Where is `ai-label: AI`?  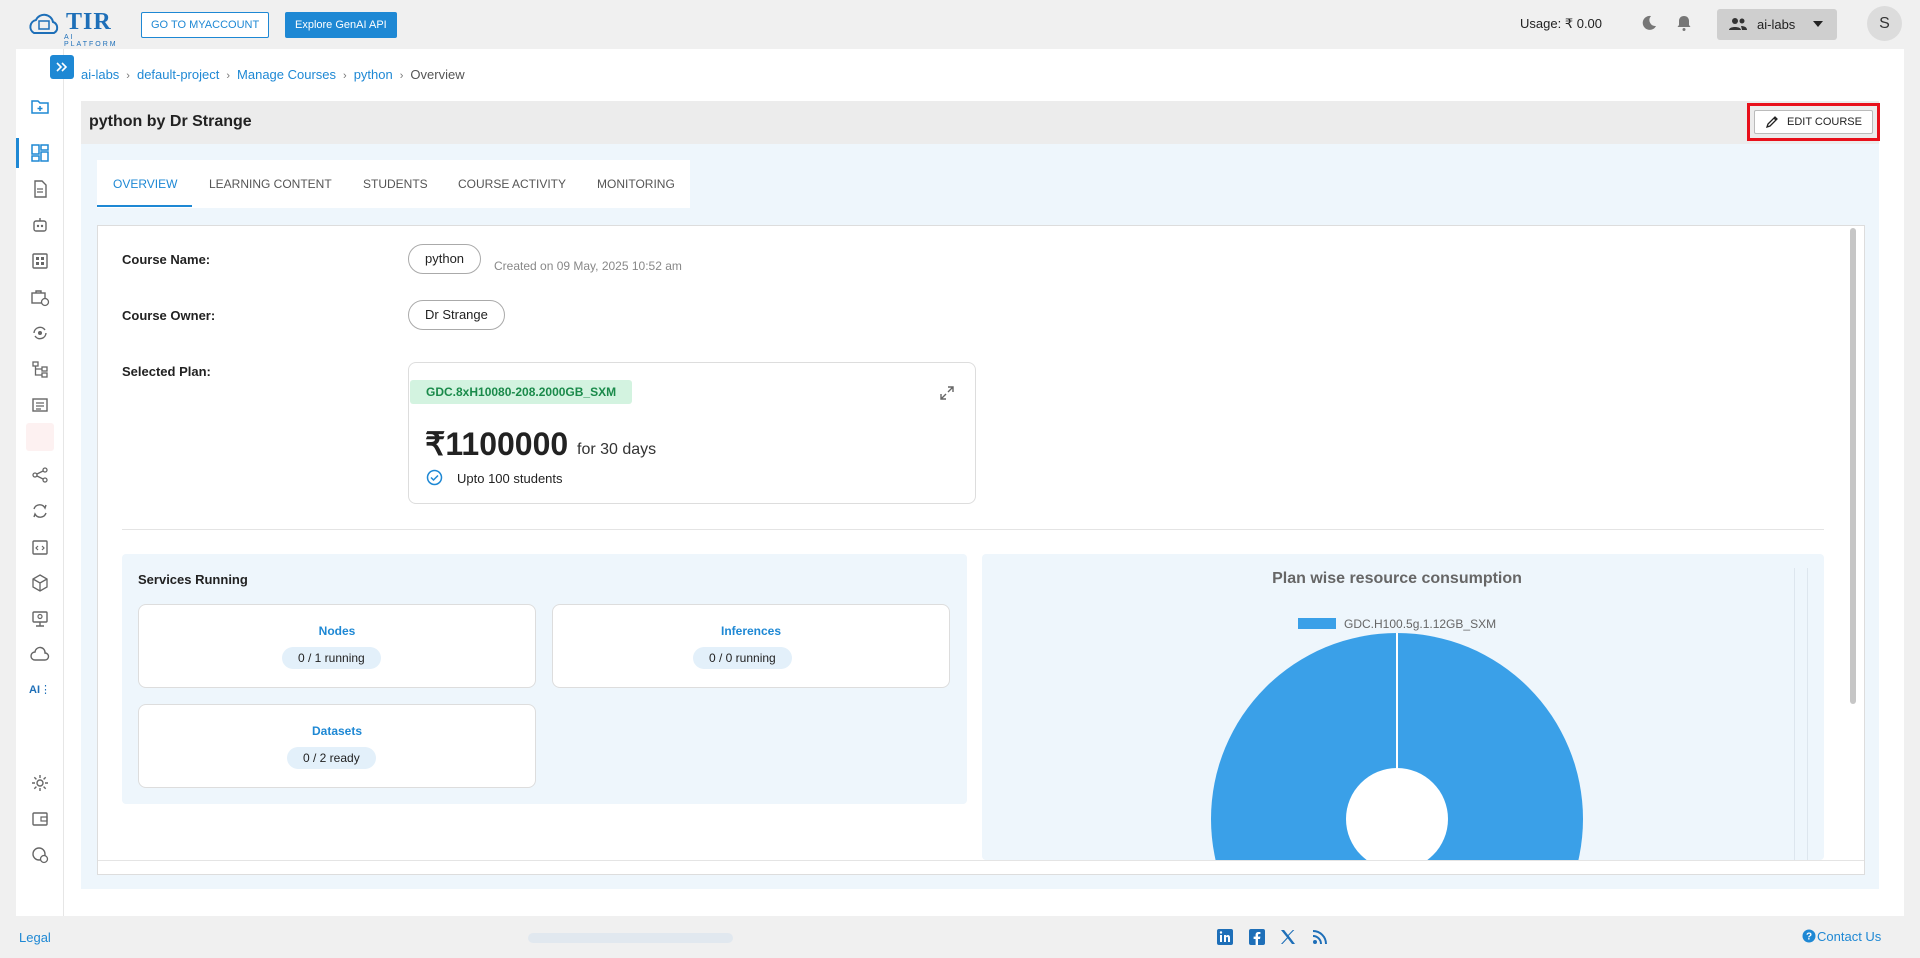 ai-label: AI is located at coordinates (34, 690).